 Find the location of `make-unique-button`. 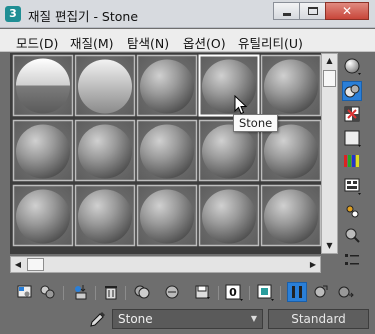

make-unique-button is located at coordinates (172, 292).